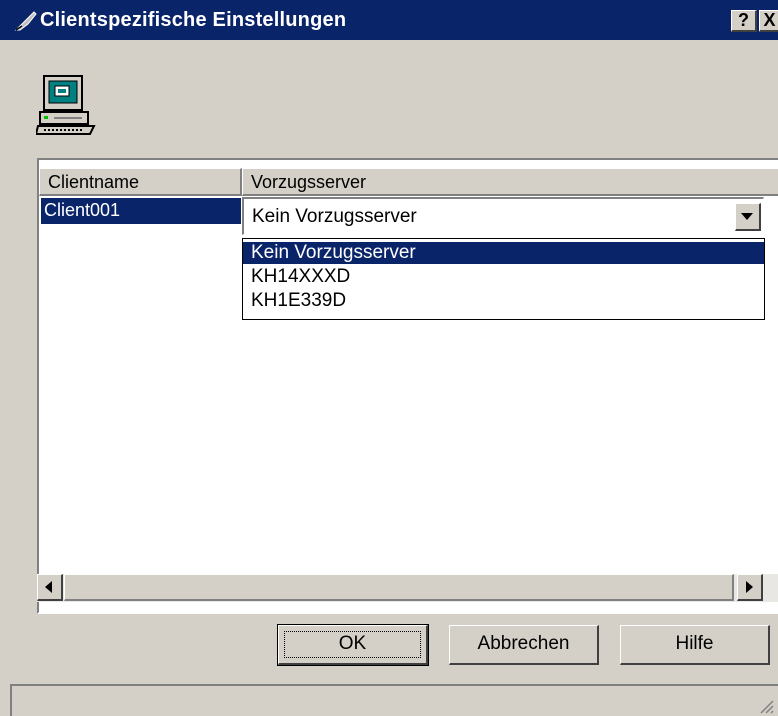  Describe the element at coordinates (524, 645) in the screenshot. I see `cancel-button: Abbrechen` at that location.